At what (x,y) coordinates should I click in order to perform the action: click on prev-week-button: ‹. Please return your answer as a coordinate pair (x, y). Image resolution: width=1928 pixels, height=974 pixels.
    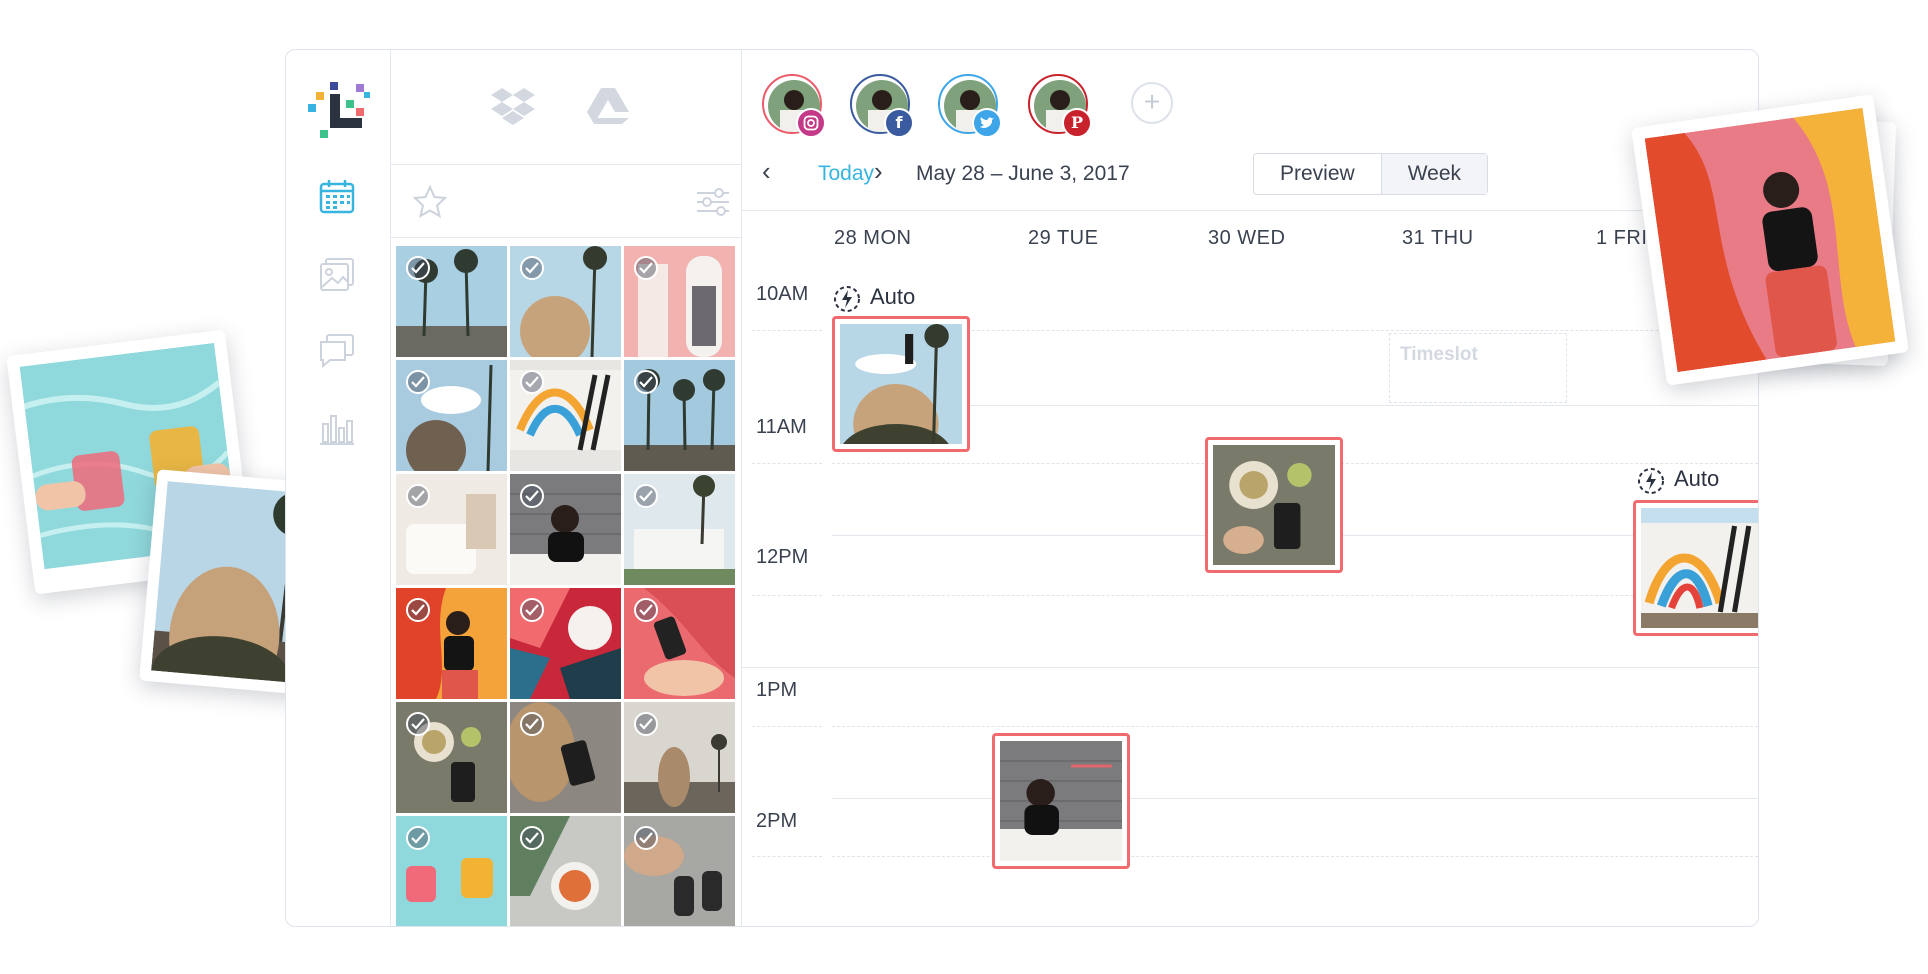
    Looking at the image, I should click on (766, 171).